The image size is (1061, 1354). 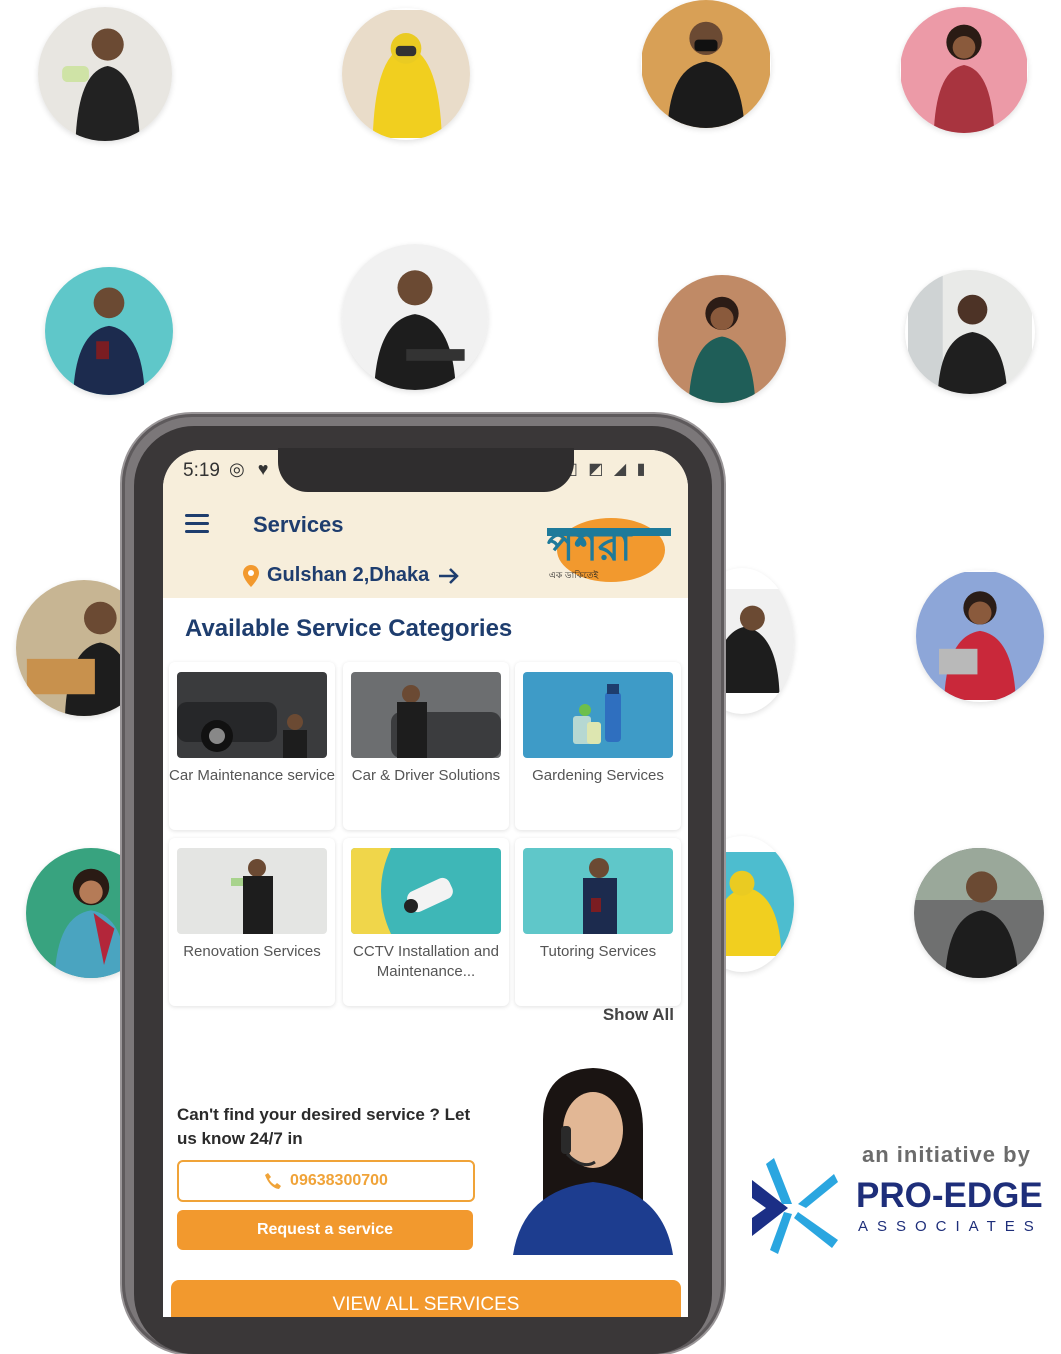 I want to click on category-card-car-maintenance: Car Maintenance service, so click(x=252, y=746).